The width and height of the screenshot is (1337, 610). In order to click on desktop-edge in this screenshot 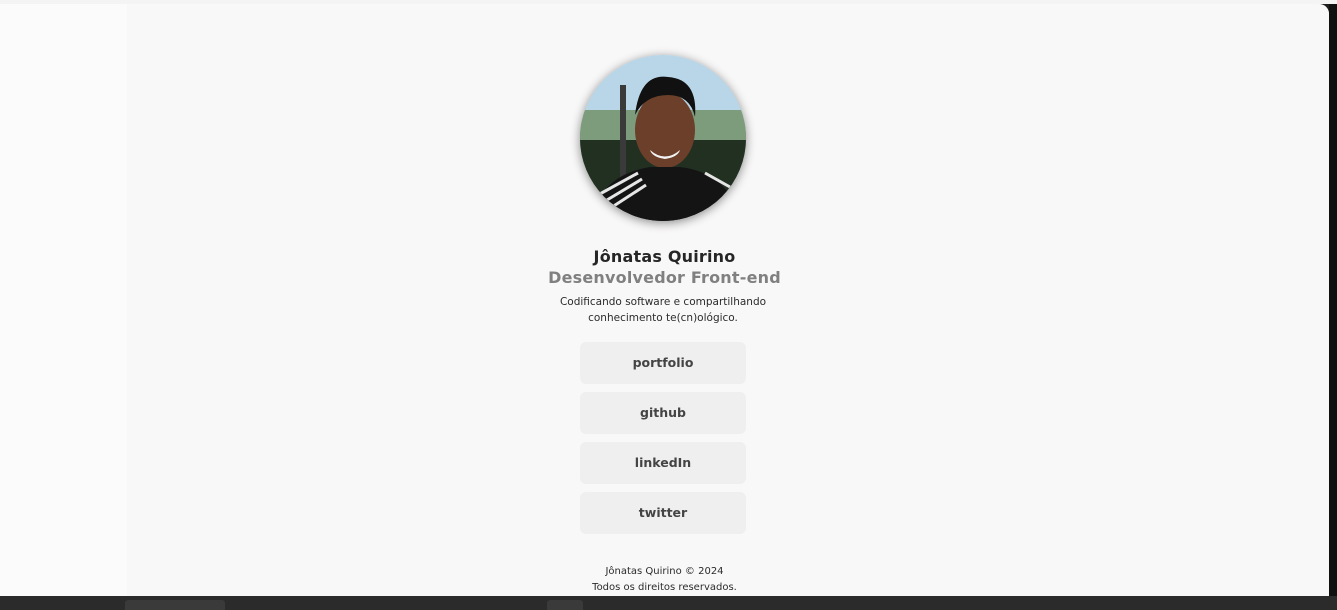, I will do `click(1333, 300)`.